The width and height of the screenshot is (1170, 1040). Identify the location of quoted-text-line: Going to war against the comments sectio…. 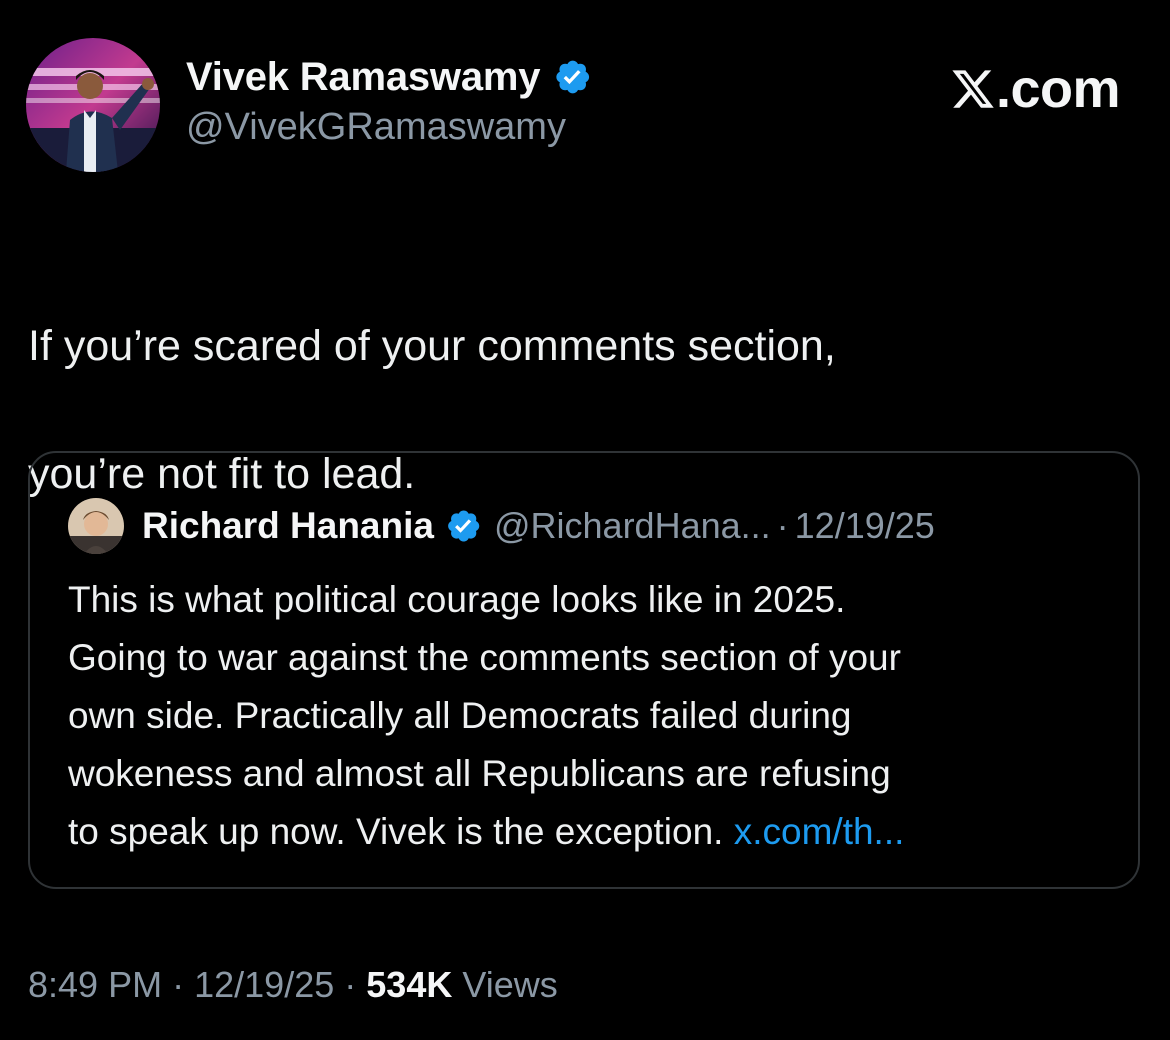
(484, 657).